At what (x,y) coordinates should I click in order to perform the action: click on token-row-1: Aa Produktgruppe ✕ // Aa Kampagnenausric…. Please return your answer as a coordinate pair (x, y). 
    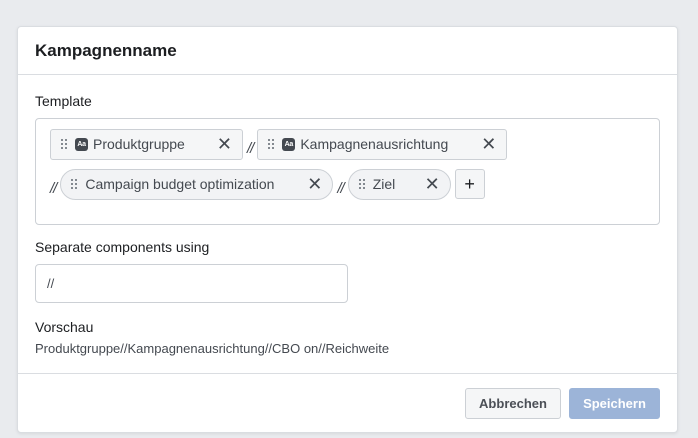
    Looking at the image, I should click on (347, 144).